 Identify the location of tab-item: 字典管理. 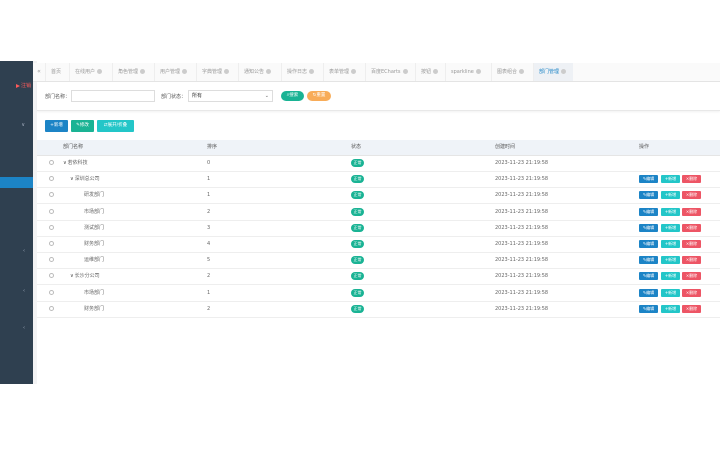
(217, 72).